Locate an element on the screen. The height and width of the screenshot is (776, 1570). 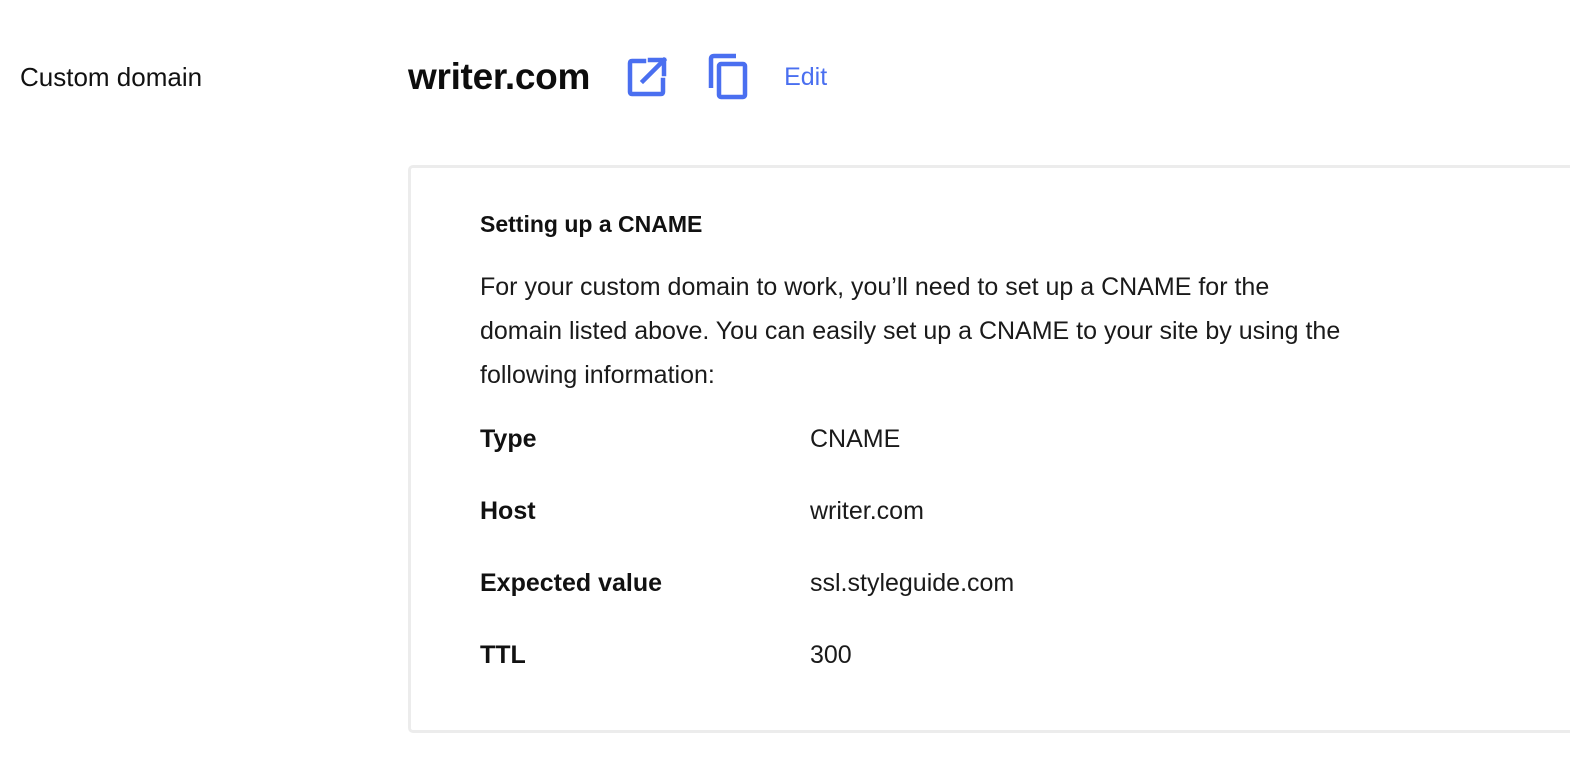
copy-domain-button is located at coordinates (728, 77).